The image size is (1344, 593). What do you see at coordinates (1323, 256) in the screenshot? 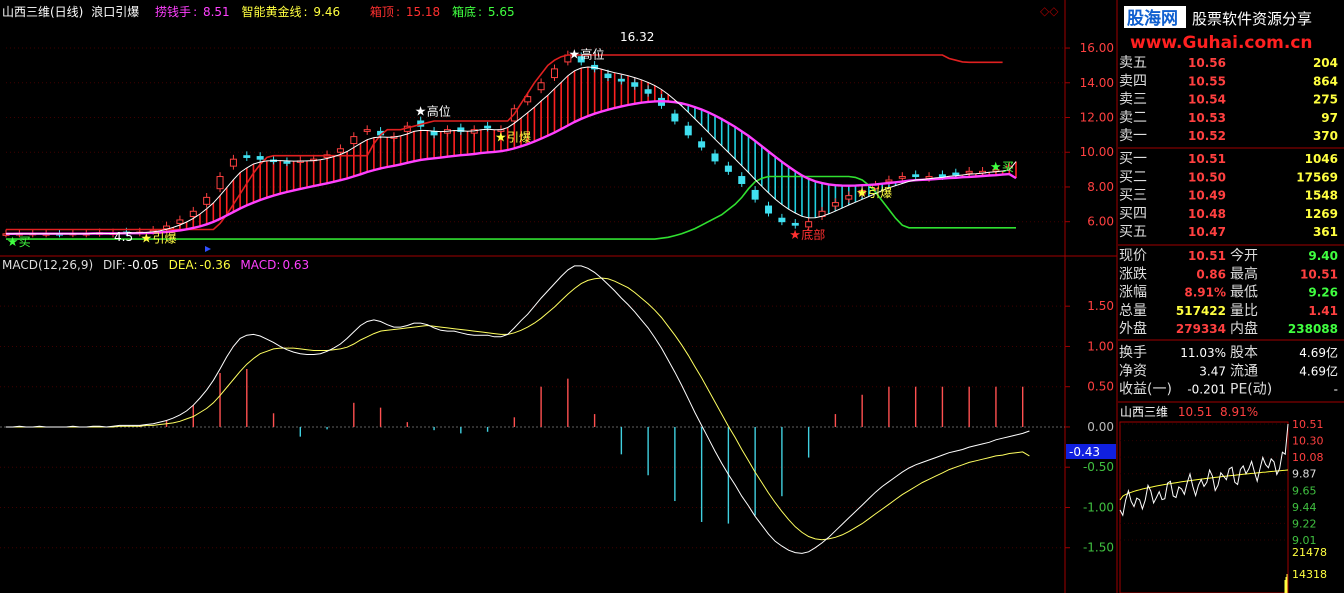
I see `quote-value: 9.40` at bounding box center [1323, 256].